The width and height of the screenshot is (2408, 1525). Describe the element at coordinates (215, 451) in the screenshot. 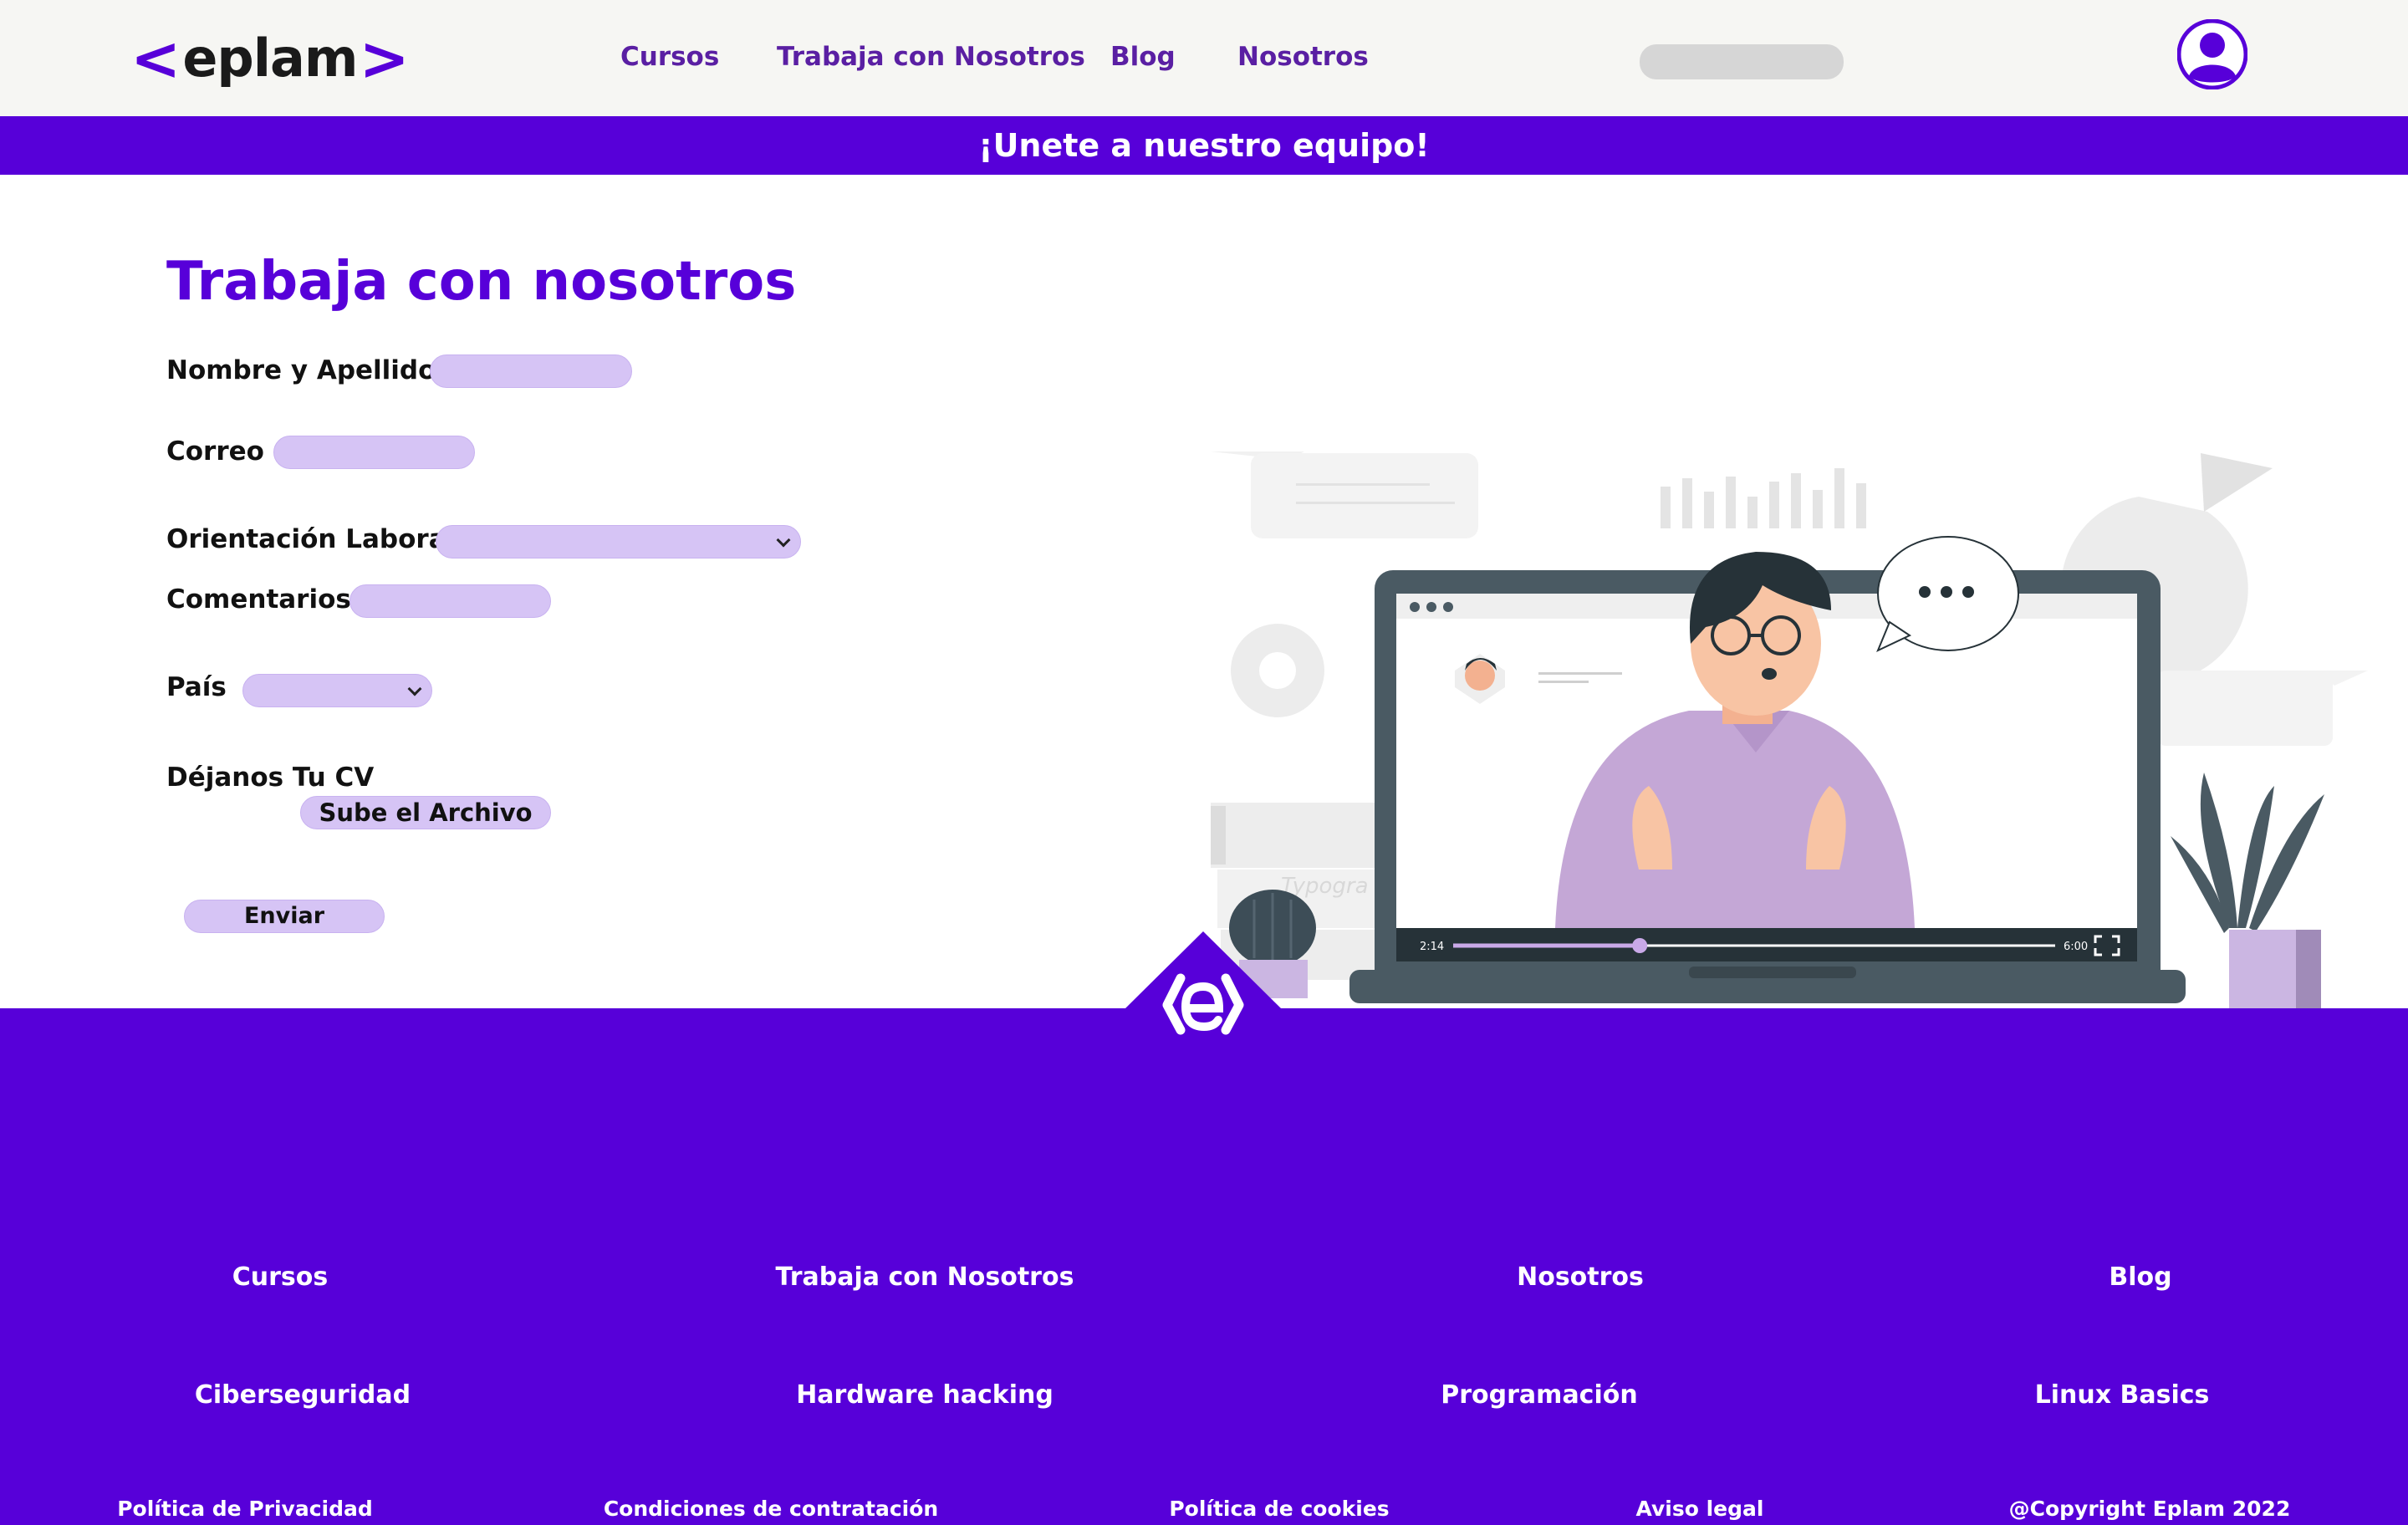

I see `email-label: Correo` at that location.